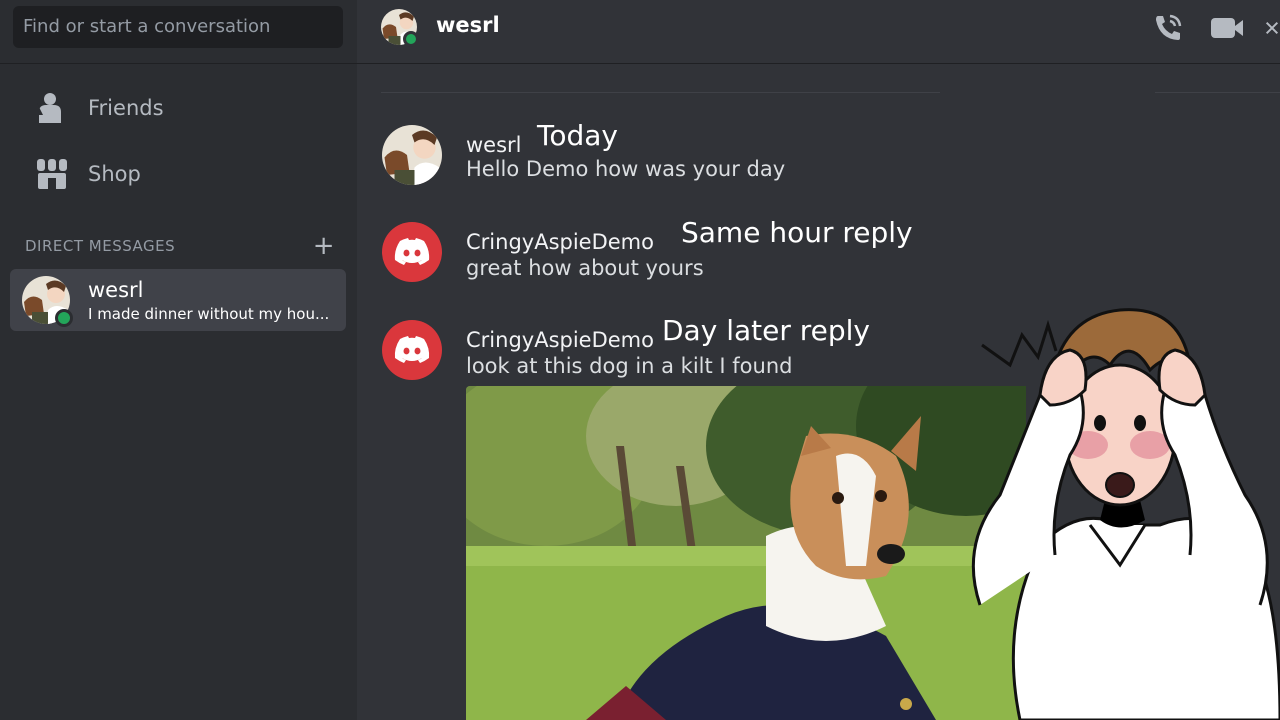  Describe the element at coordinates (1272, 28) in the screenshot. I see `close-icon` at that location.